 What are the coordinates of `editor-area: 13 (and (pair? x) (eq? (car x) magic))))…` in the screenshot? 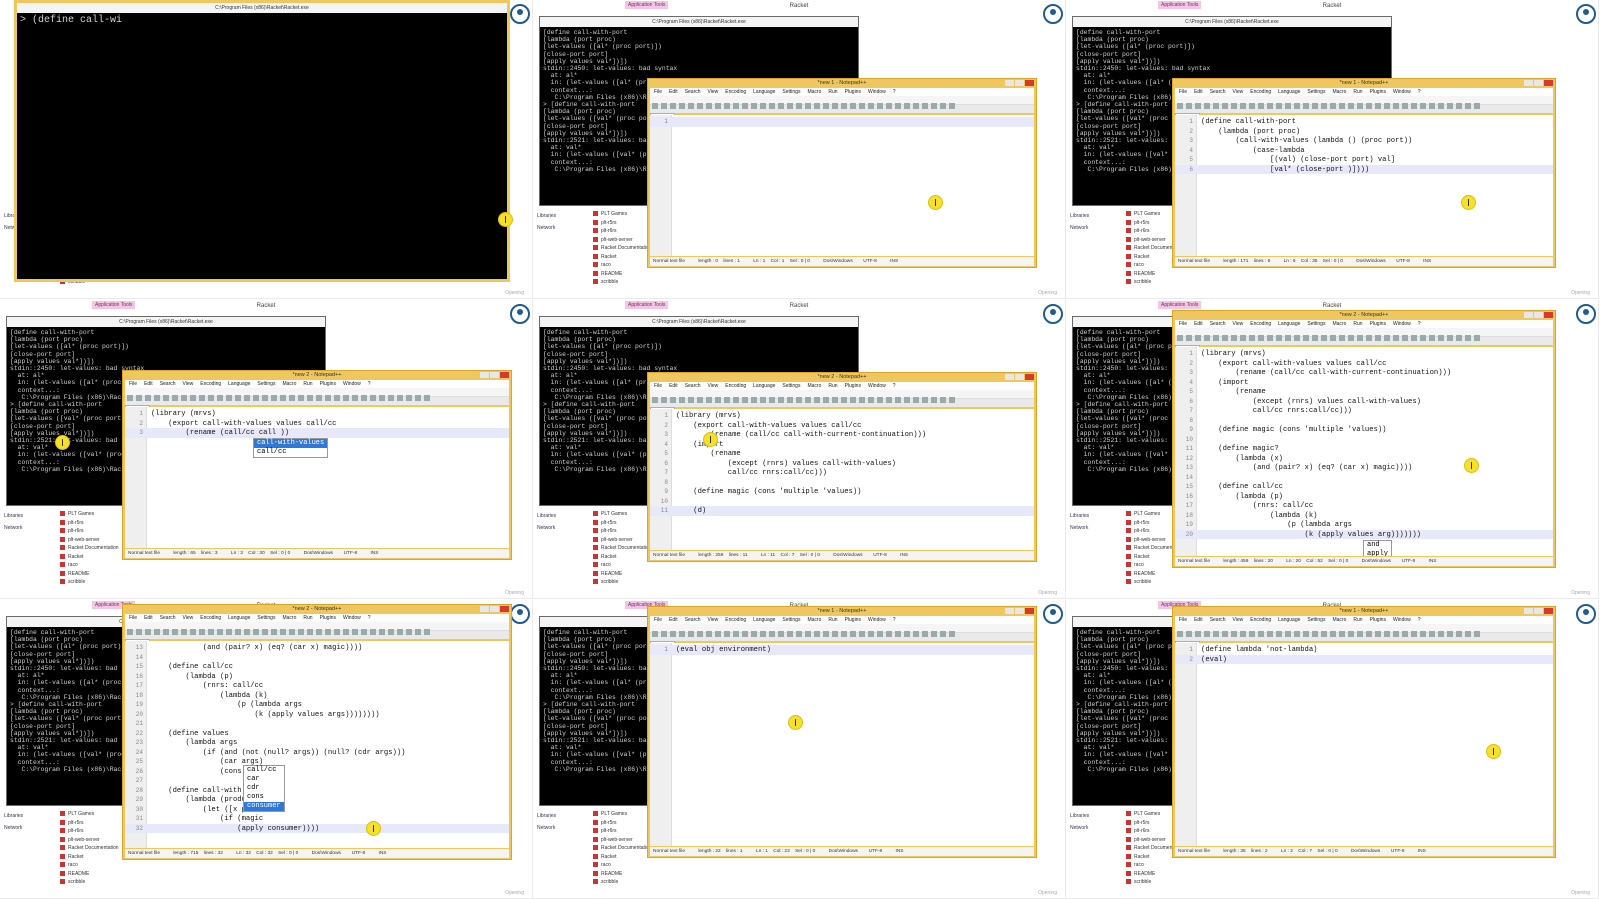 It's located at (317, 744).